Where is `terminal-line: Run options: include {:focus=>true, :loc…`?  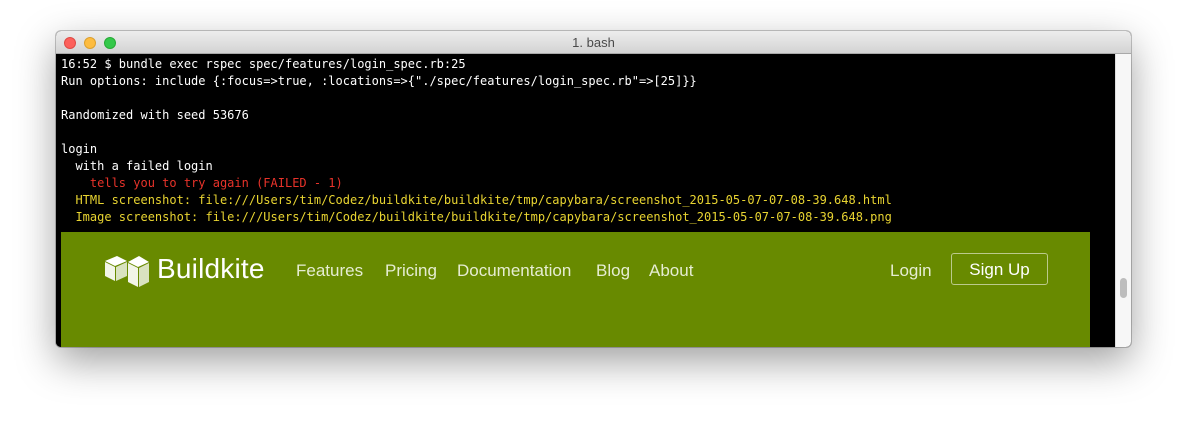
terminal-line: Run options: include {:focus=>true, :loc… is located at coordinates (379, 81).